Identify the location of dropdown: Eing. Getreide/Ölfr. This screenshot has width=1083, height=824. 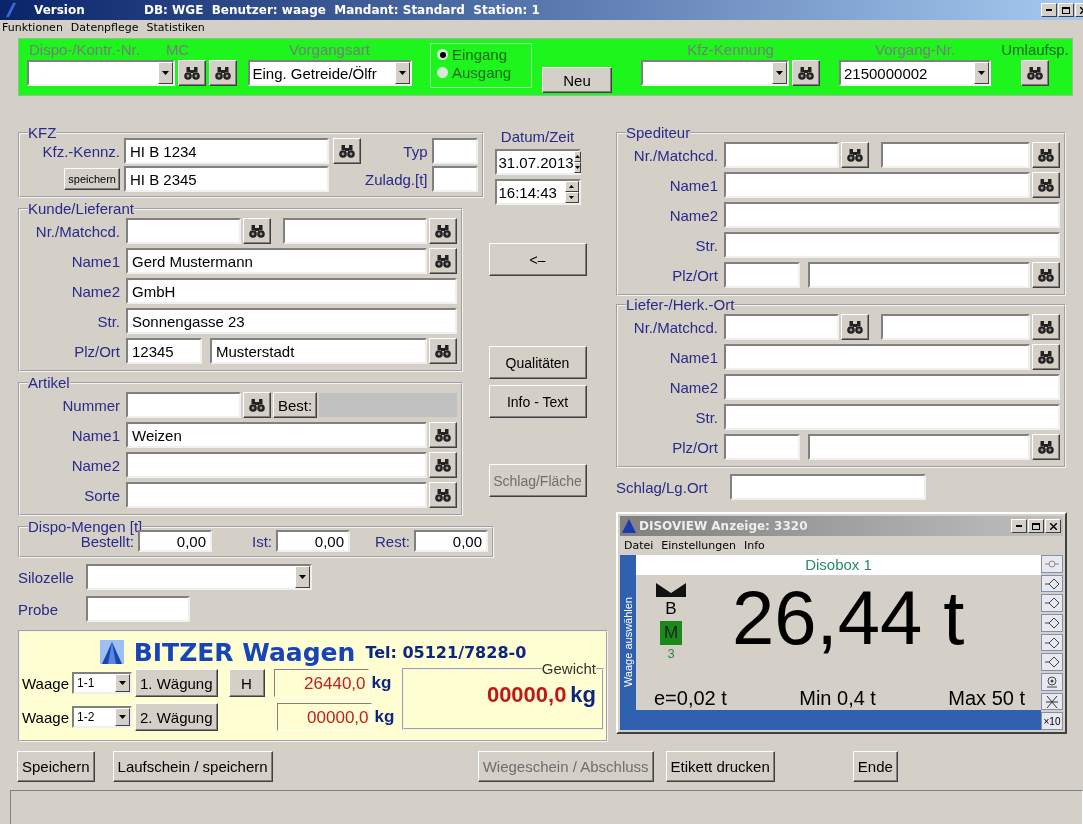
(329, 73).